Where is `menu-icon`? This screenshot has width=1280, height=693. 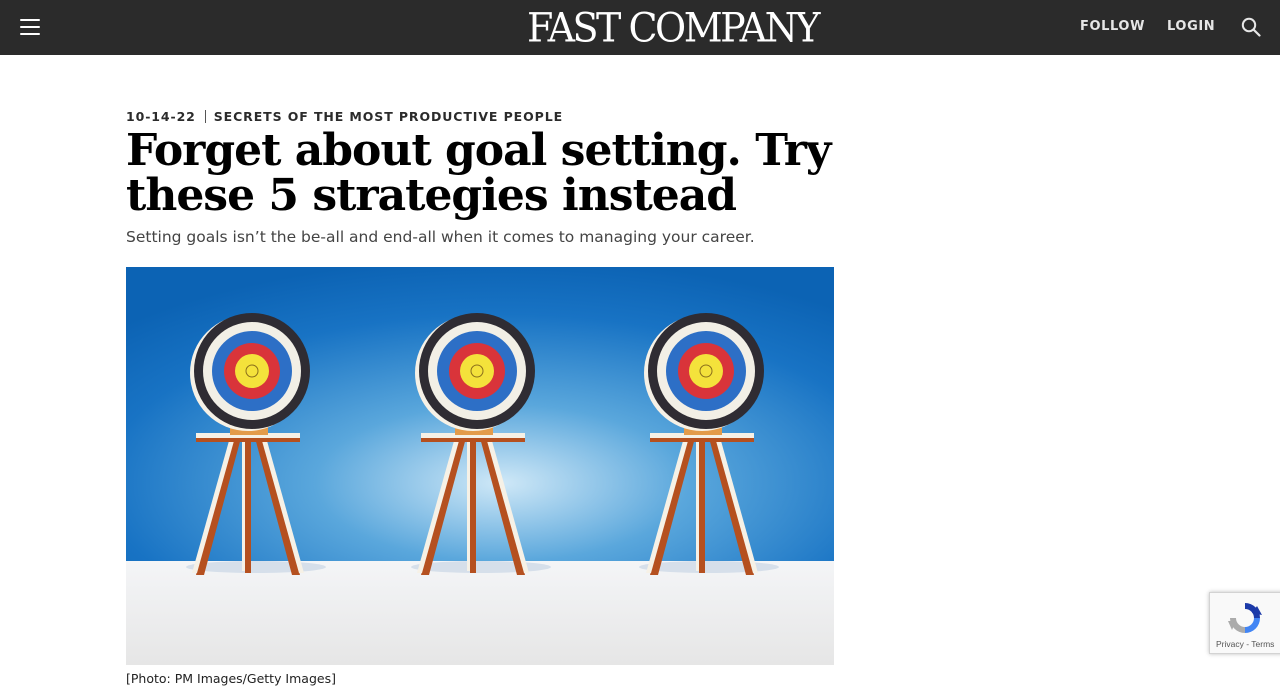
menu-icon is located at coordinates (30, 27).